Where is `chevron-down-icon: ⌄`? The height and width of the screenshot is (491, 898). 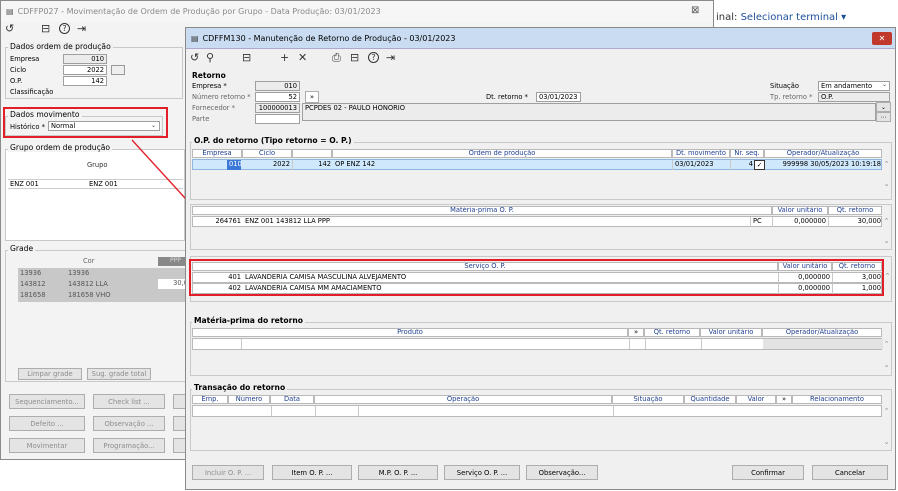 chevron-down-icon: ⌄ is located at coordinates (884, 84).